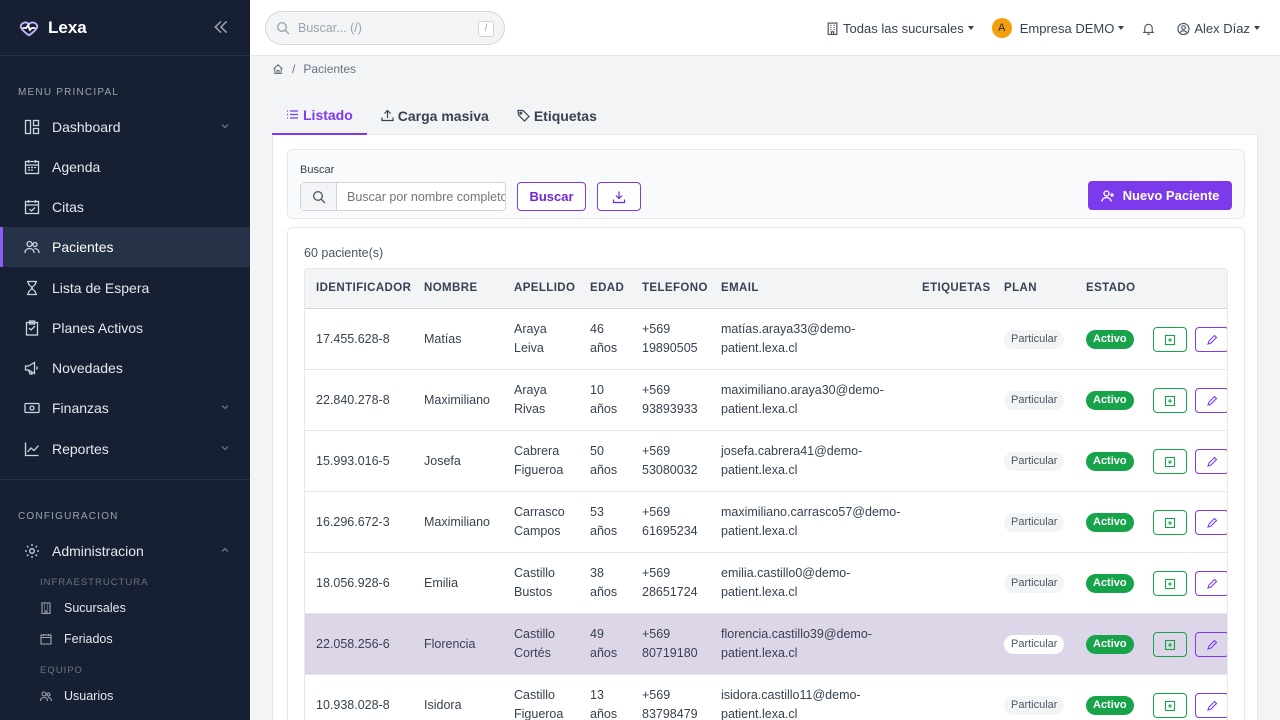 The height and width of the screenshot is (720, 1280). What do you see at coordinates (221, 27) in the screenshot?
I see `collapse-sidebar-icon` at bounding box center [221, 27].